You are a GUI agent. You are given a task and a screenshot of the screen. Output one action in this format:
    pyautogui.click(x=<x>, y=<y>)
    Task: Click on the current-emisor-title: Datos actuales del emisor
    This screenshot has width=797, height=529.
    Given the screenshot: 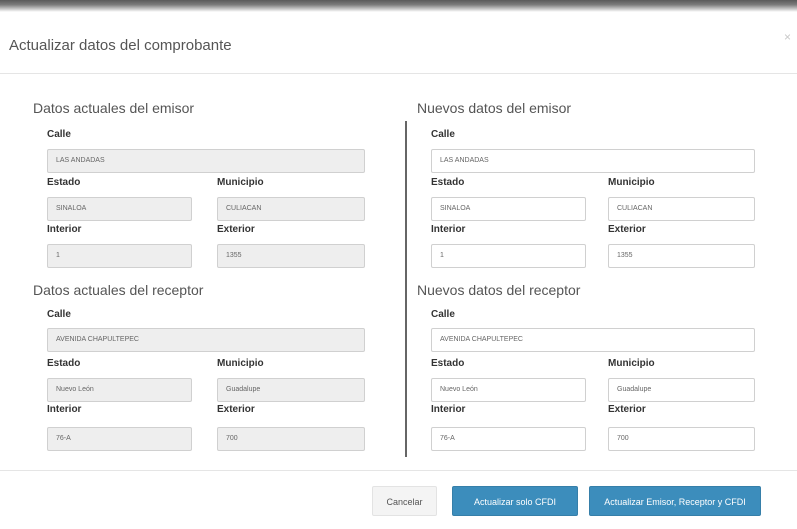 What is the action you would take?
    pyautogui.click(x=114, y=108)
    